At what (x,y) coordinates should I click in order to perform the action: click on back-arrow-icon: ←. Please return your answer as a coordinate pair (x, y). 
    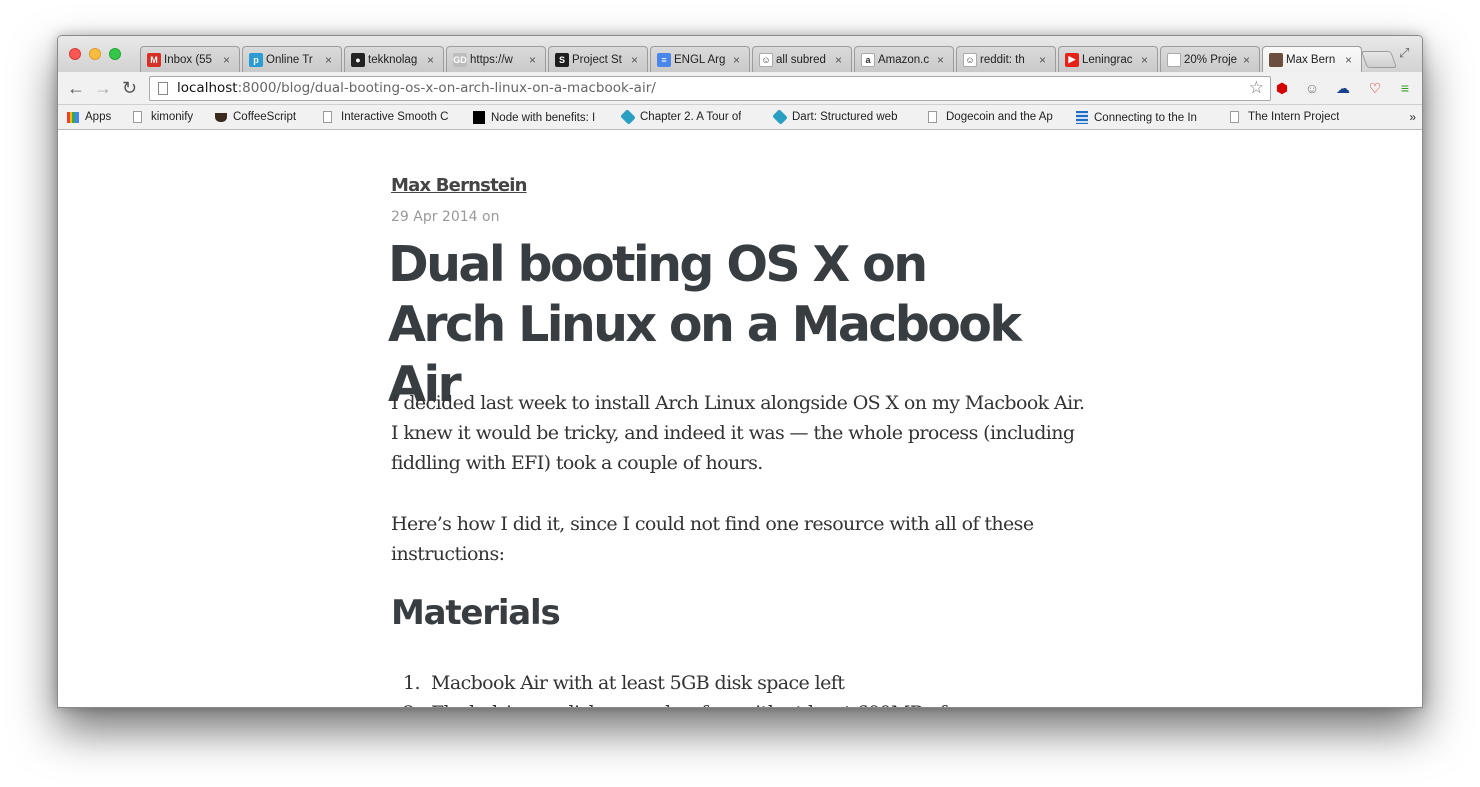
    Looking at the image, I should click on (76, 88).